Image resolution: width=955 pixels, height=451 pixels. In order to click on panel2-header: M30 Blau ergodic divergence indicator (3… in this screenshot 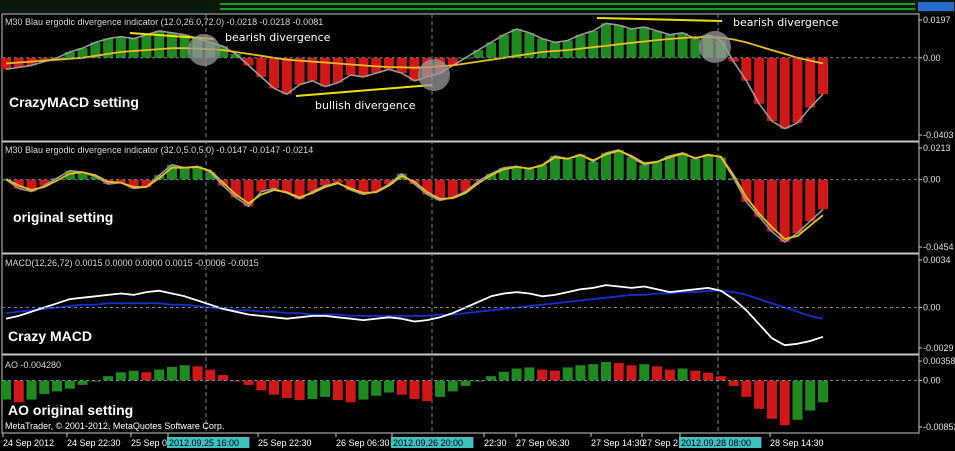, I will do `click(159, 150)`.